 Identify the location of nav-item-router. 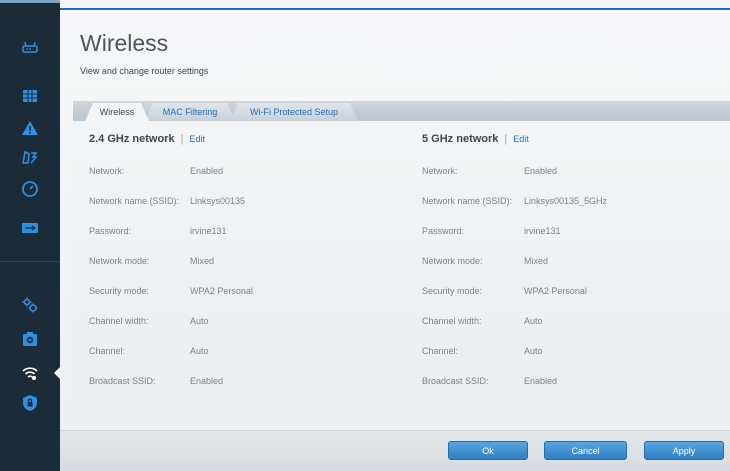
(30, 47).